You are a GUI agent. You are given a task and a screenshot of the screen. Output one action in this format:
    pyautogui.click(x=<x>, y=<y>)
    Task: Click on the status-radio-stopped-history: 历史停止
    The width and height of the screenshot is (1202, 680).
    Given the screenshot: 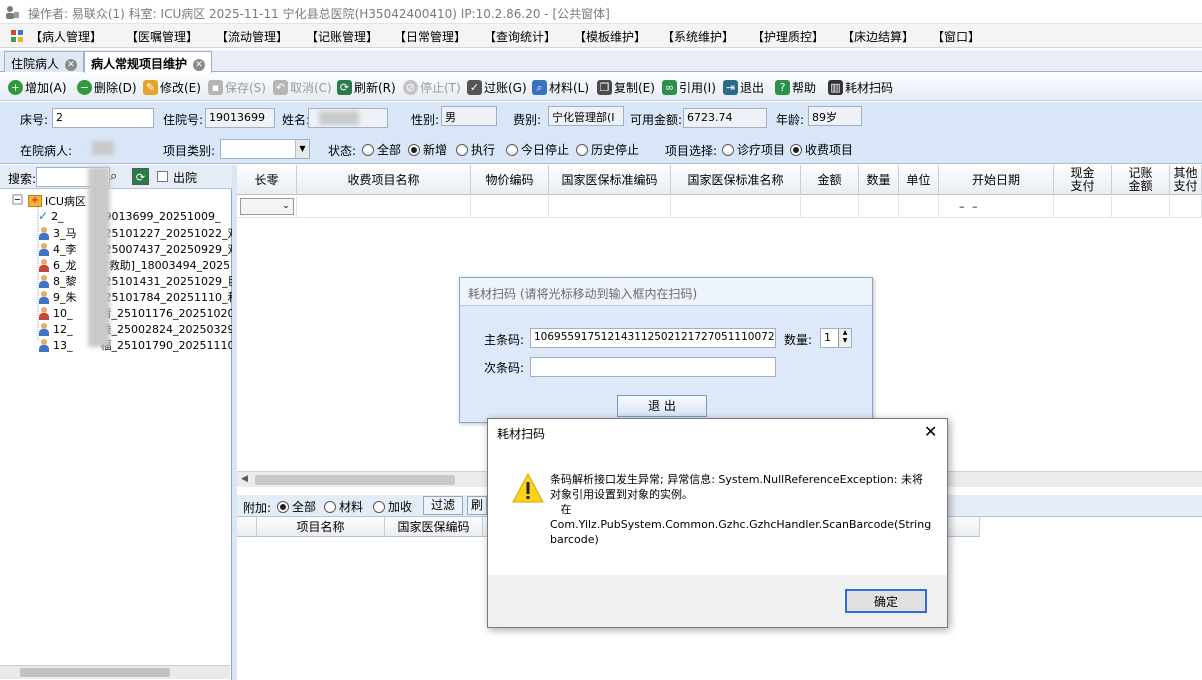 What is the action you would take?
    pyautogui.click(x=607, y=149)
    